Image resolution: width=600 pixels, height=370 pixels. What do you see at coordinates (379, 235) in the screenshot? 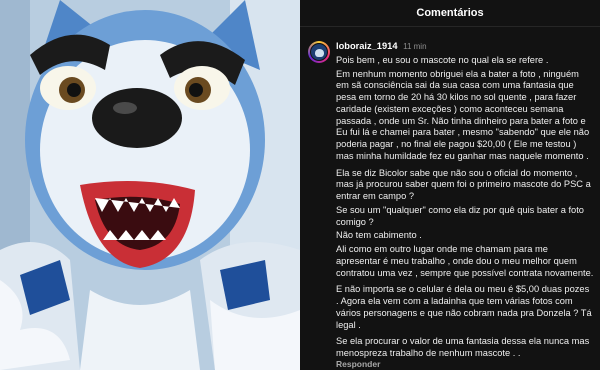
I see `comment-paragraph: Não tem cabimento .` at bounding box center [379, 235].